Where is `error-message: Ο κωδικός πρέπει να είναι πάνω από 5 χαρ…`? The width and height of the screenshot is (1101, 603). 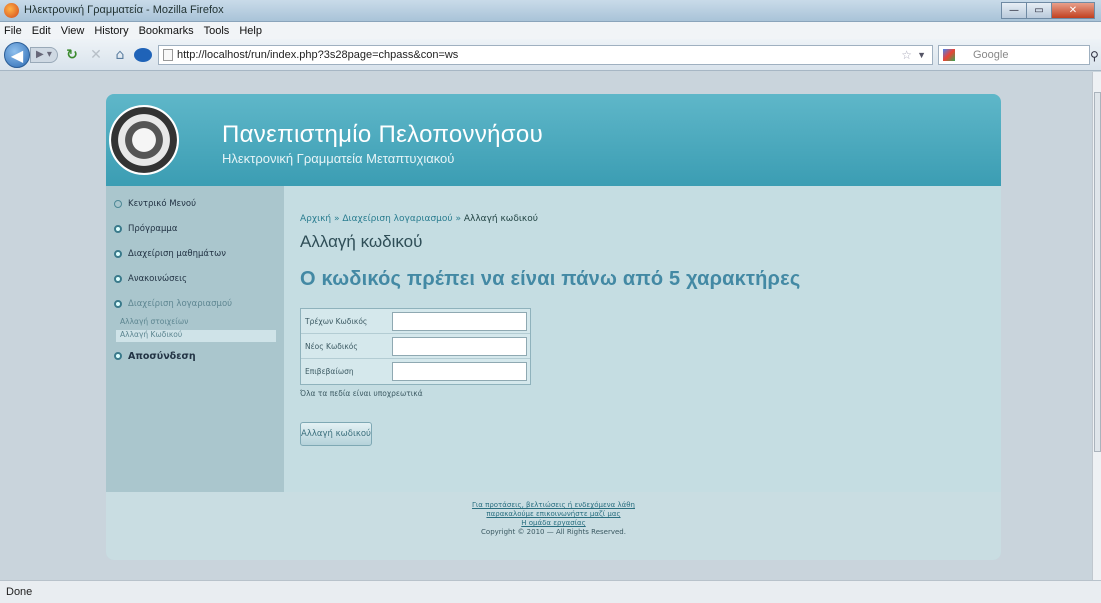
error-message: Ο κωδικός πρέπει να είναι πάνω από 5 χαρ… is located at coordinates (550, 279).